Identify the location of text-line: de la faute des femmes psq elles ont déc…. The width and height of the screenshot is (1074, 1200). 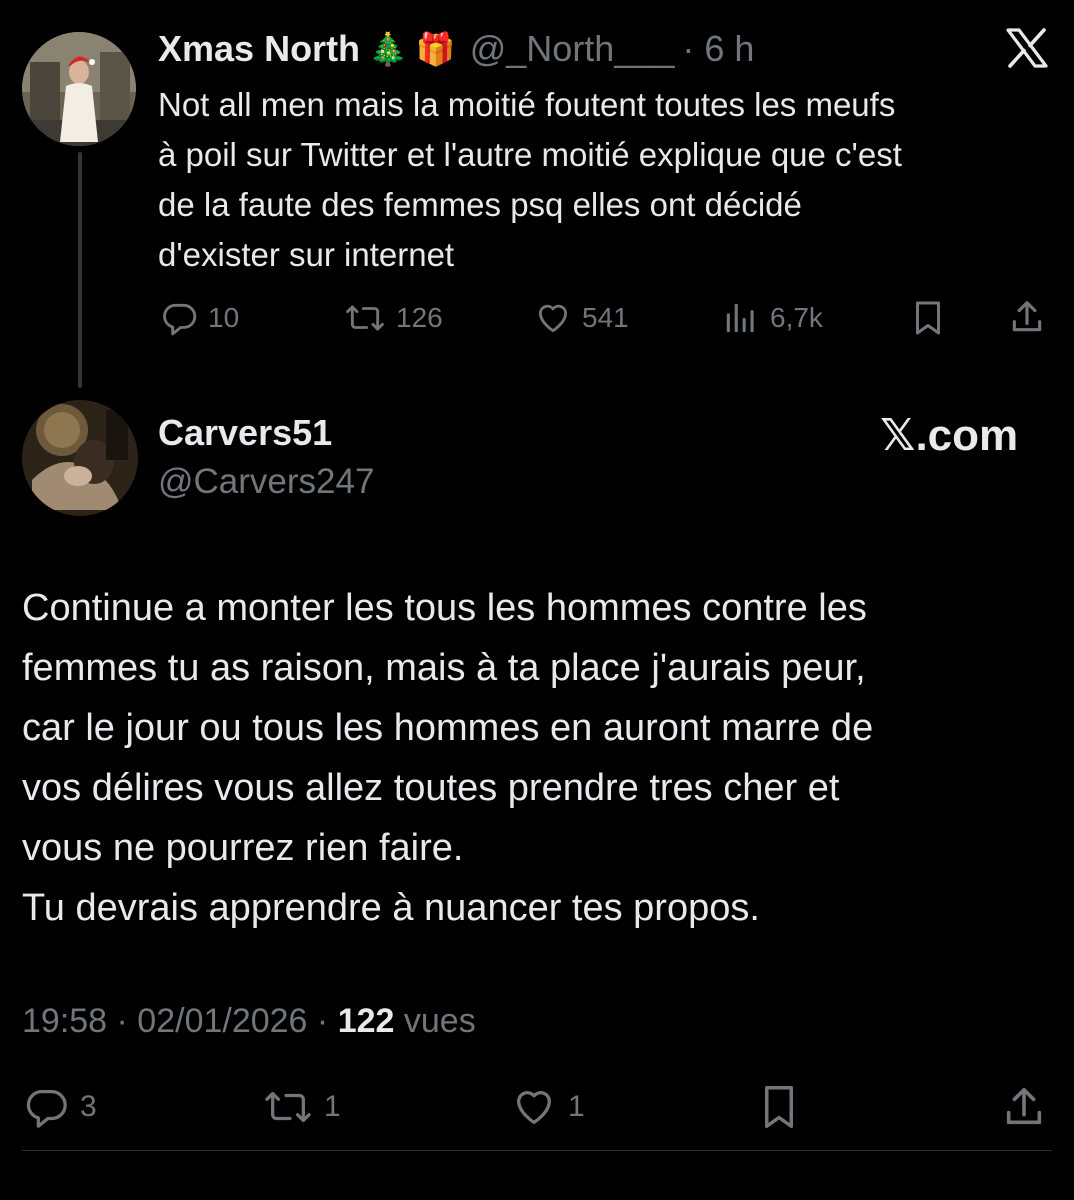
(480, 204).